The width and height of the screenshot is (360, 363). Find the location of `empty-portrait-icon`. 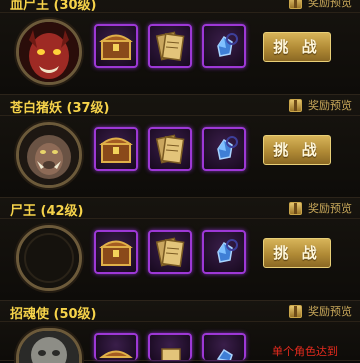

empty-portrait-icon is located at coordinates (49, 258).